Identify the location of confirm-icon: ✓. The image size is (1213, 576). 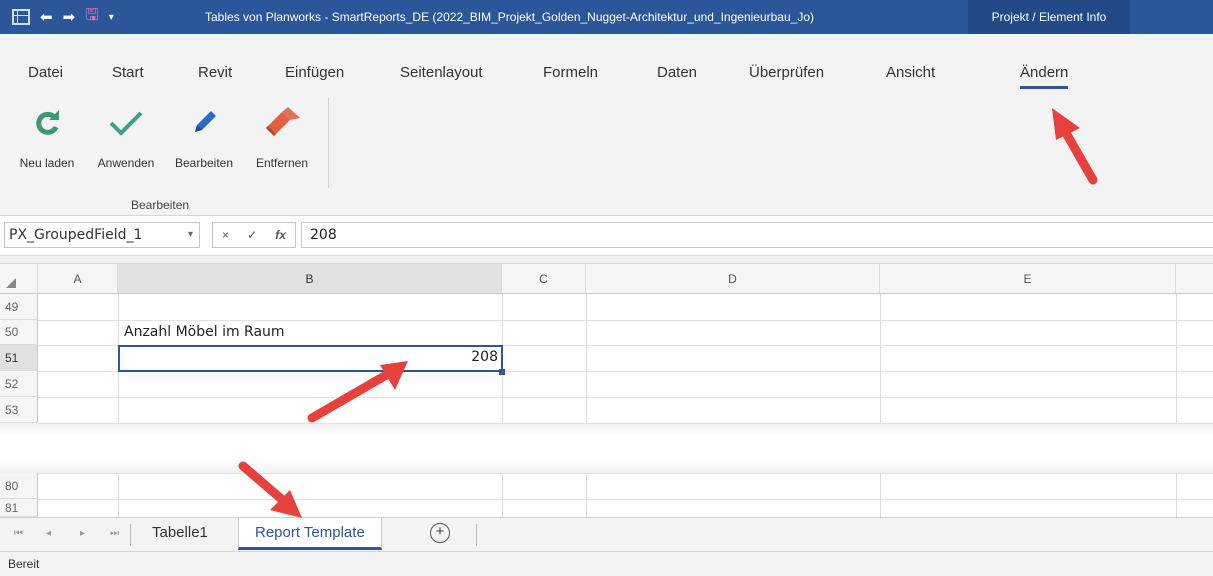
(252, 235).